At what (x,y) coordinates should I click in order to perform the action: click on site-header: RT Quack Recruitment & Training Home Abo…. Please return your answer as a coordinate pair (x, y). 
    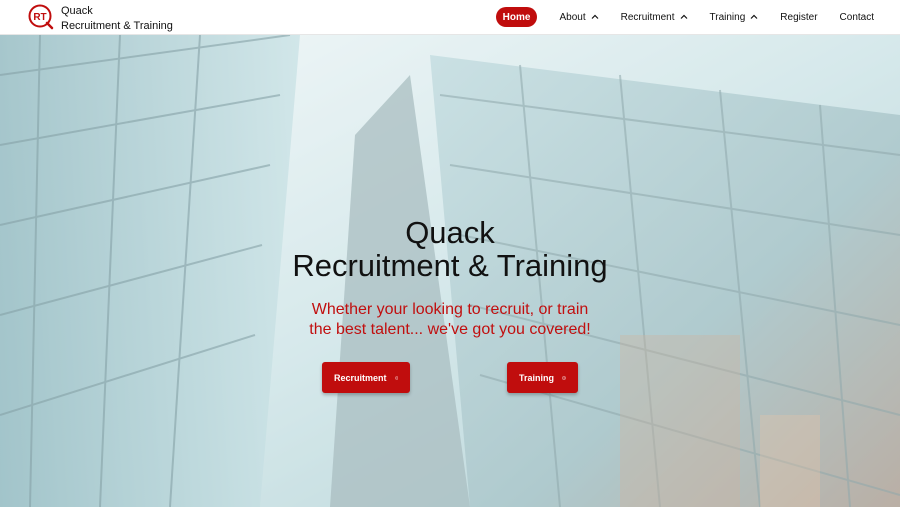
    Looking at the image, I should click on (450, 17).